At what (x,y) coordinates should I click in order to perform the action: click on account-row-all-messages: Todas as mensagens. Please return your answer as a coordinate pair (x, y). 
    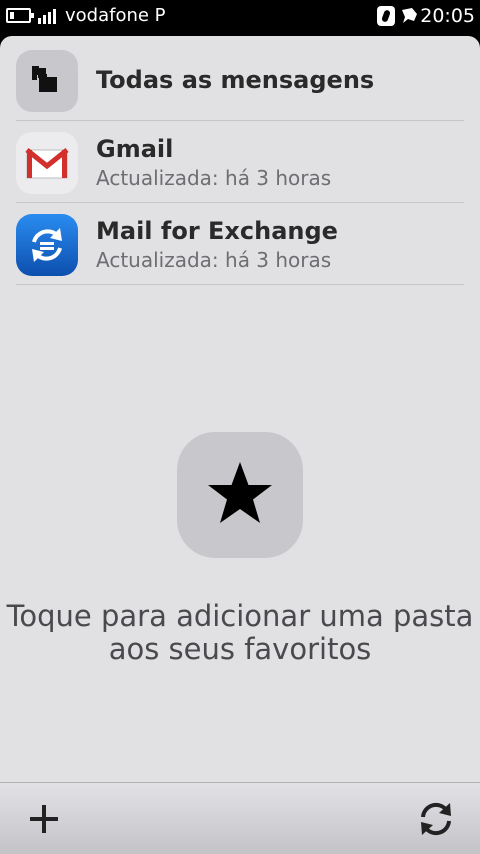
    Looking at the image, I should click on (240, 80).